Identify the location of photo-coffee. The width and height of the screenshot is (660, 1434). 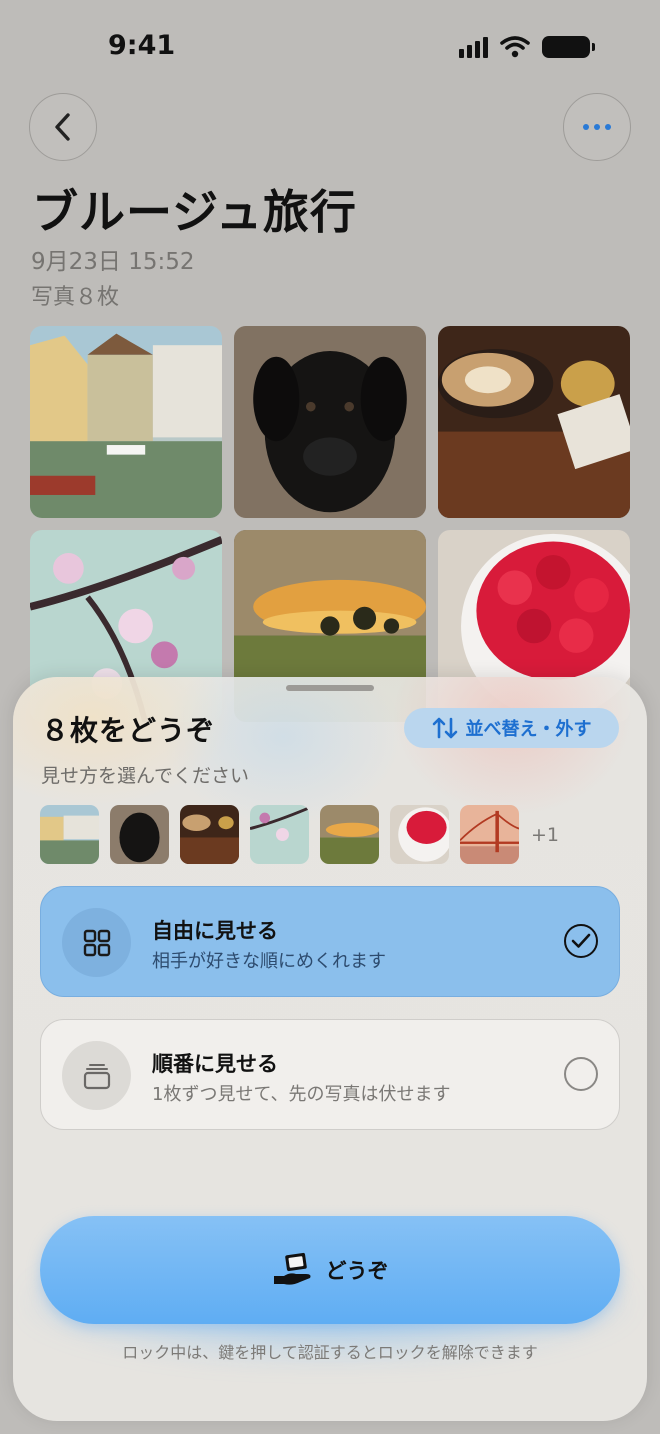
(534, 422).